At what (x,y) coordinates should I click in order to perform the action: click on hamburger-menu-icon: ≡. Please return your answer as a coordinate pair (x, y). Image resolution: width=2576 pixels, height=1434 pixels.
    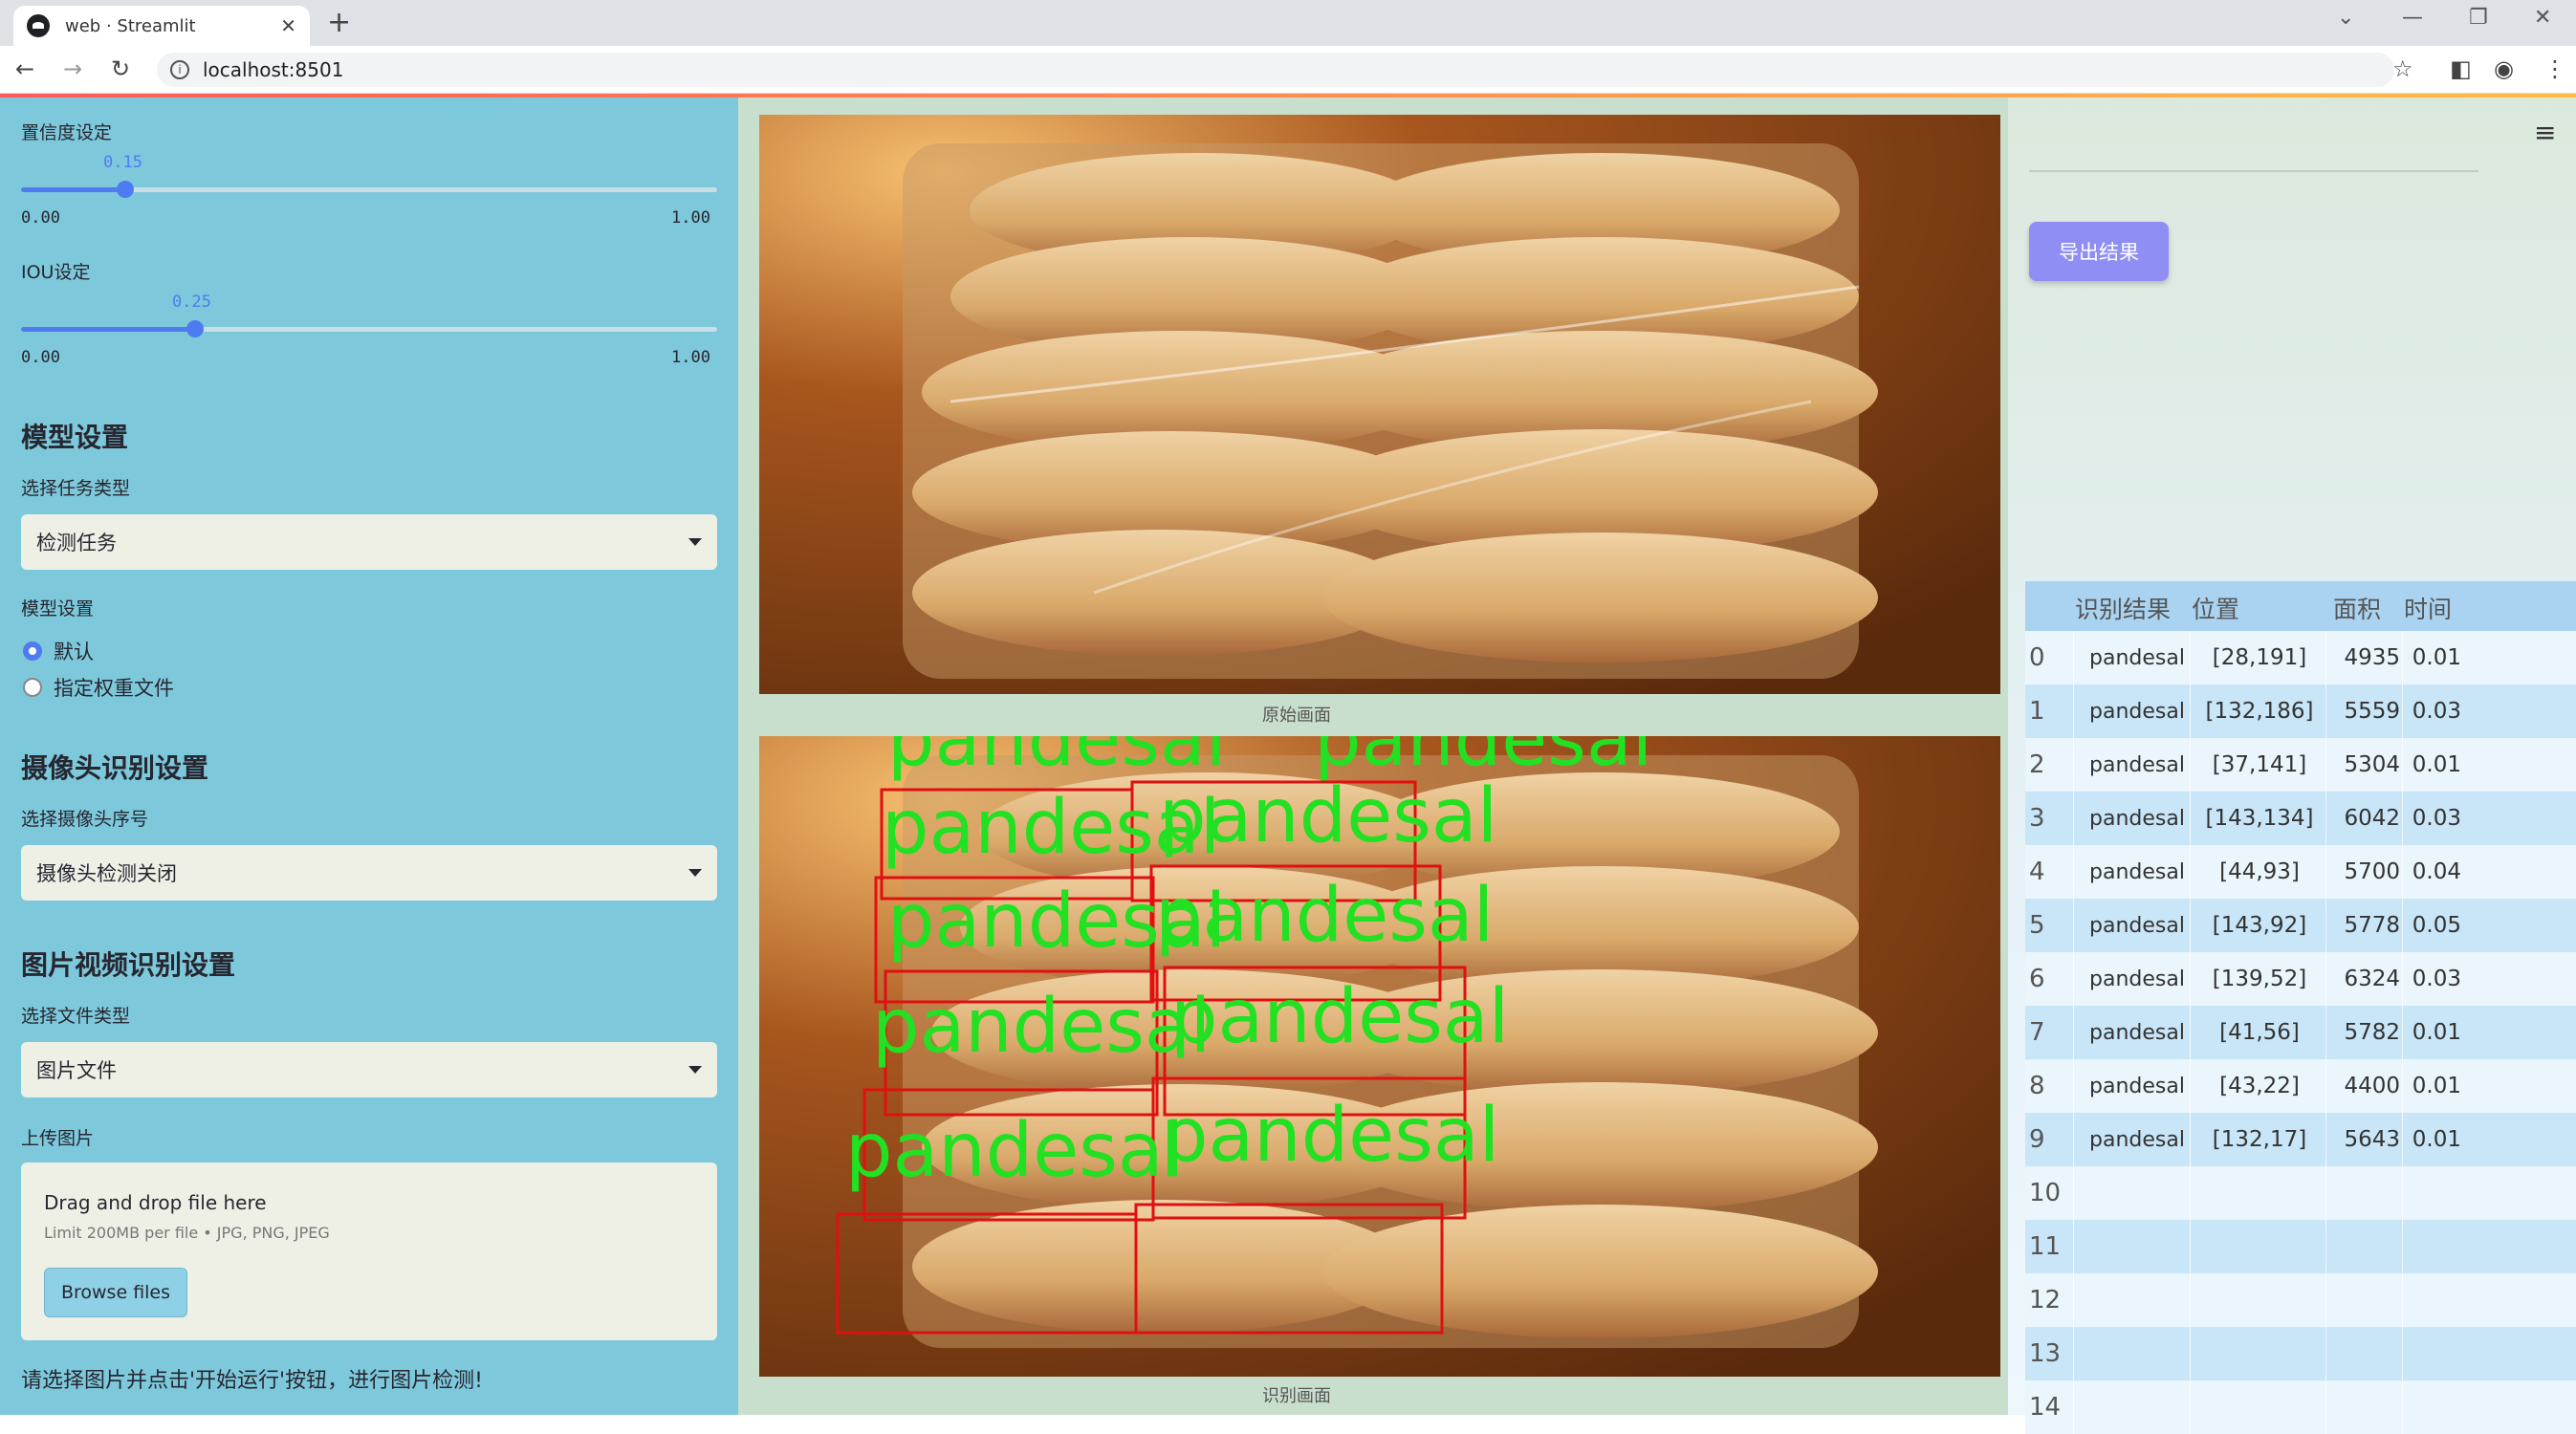
    Looking at the image, I should click on (2545, 132).